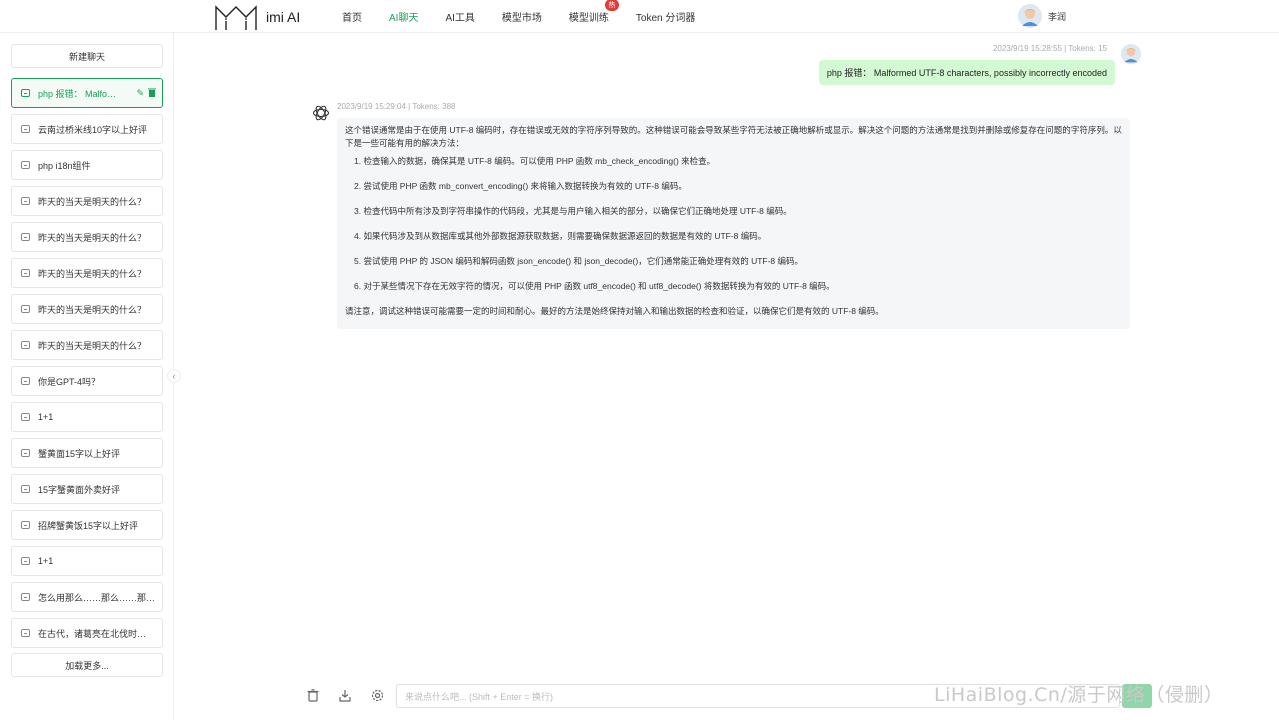  I want to click on nav-model-training-label: 模型训练, so click(588, 18).